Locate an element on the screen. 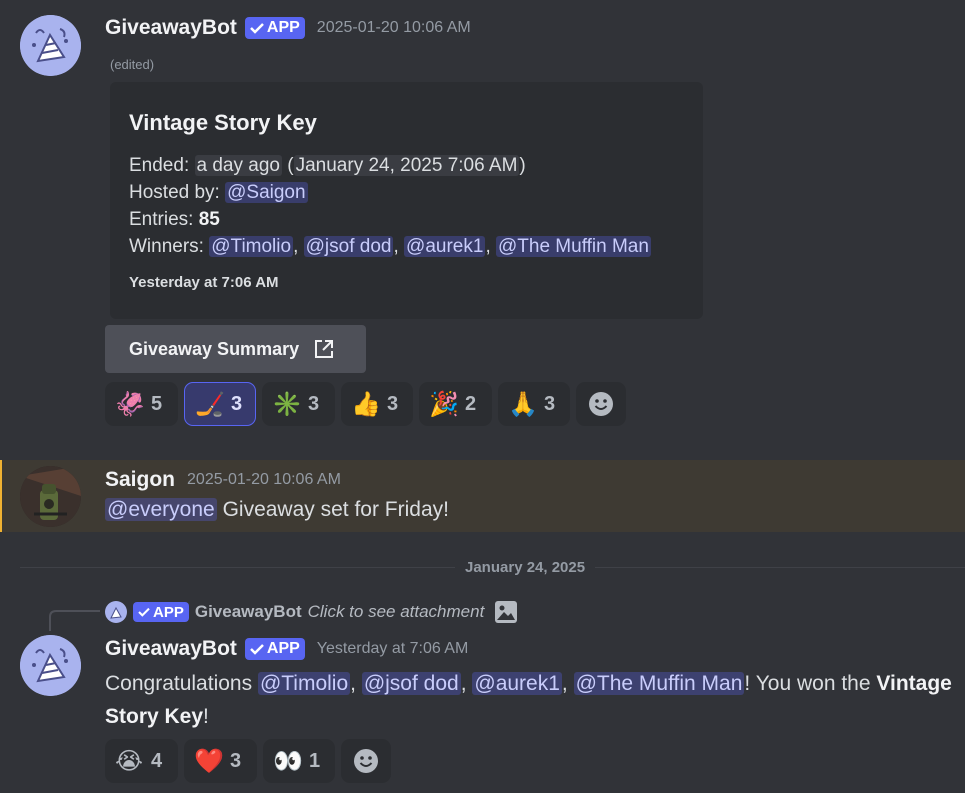  squid-icon: 🦑 is located at coordinates (130, 404).